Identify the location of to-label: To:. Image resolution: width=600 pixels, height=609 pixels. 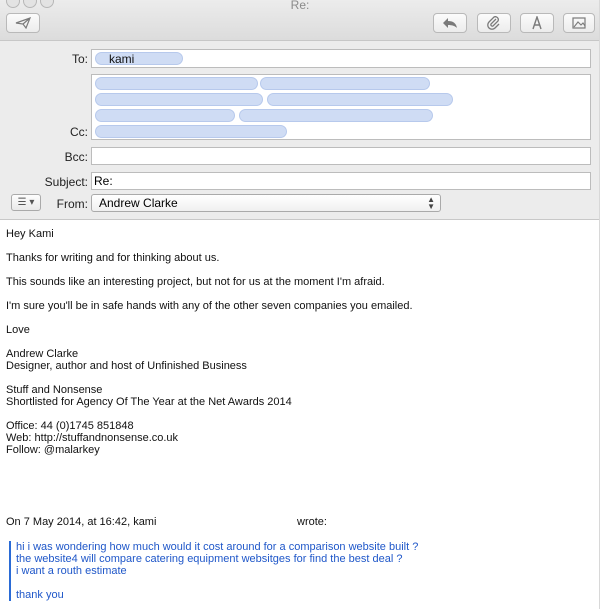
(79, 59).